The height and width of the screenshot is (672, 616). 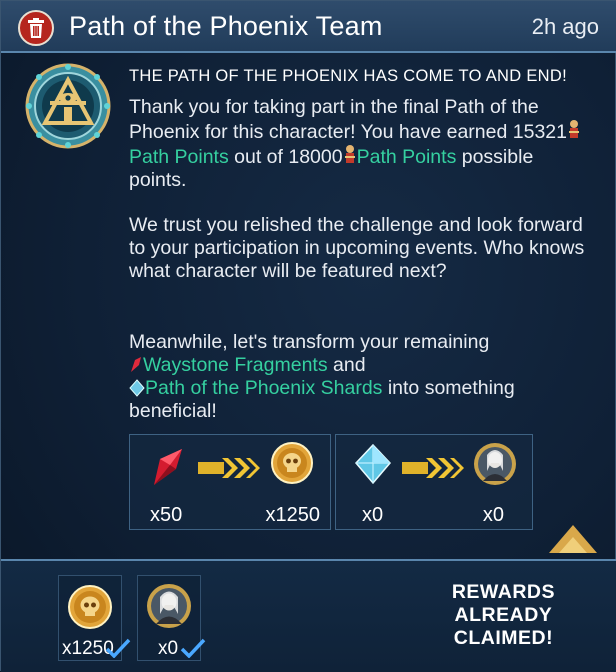 What do you see at coordinates (503, 592) in the screenshot?
I see `status-line: REWARDS` at bounding box center [503, 592].